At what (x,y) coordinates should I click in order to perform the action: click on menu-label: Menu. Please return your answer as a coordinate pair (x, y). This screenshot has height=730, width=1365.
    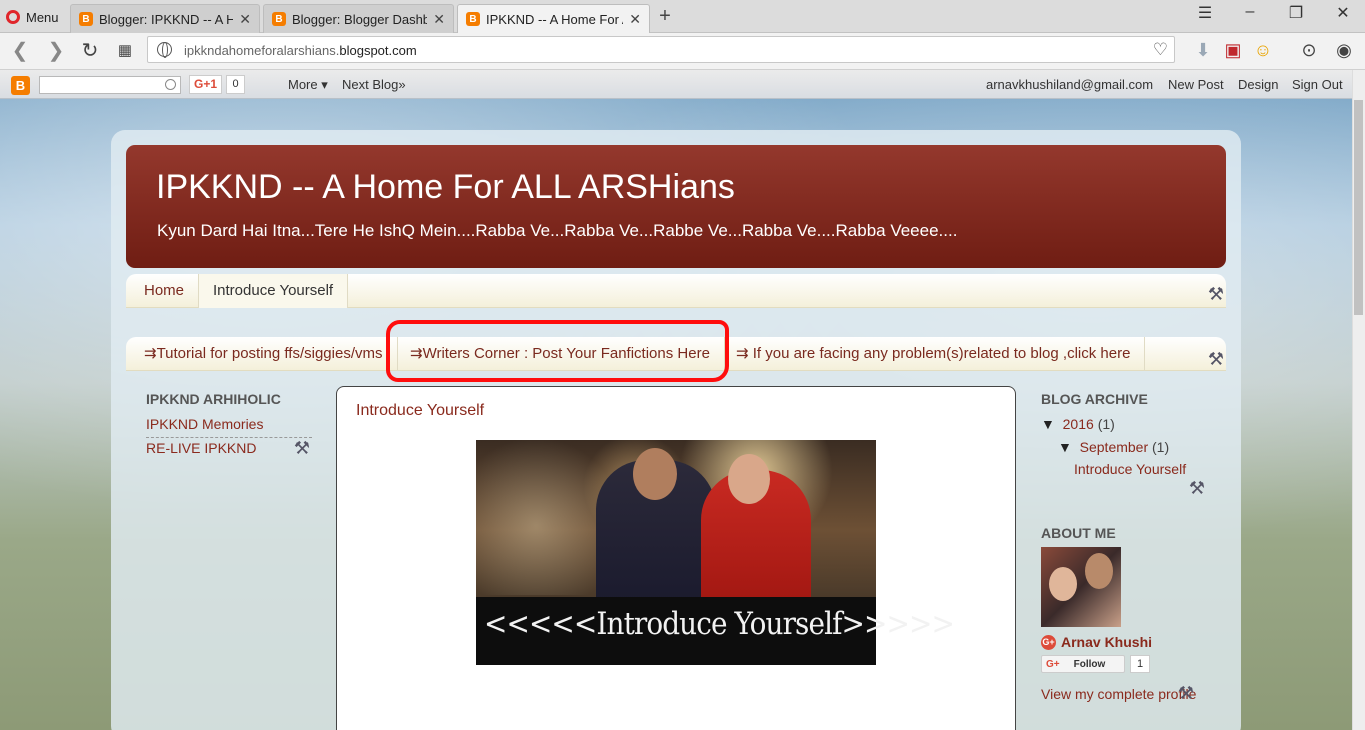
    Looking at the image, I should click on (42, 17).